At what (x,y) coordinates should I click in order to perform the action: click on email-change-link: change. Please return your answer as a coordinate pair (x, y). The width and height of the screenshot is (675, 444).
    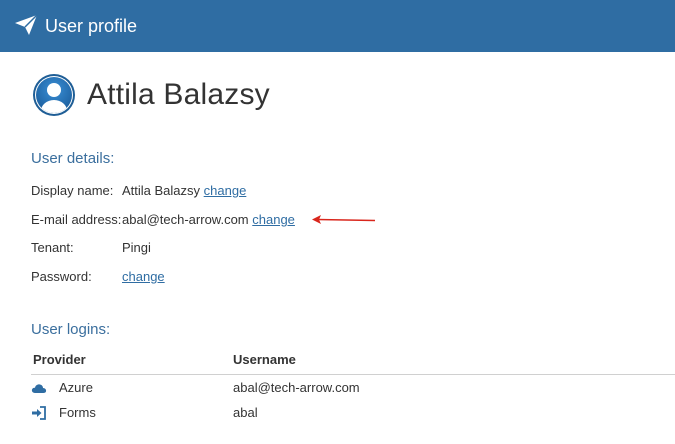
    Looking at the image, I should click on (273, 219).